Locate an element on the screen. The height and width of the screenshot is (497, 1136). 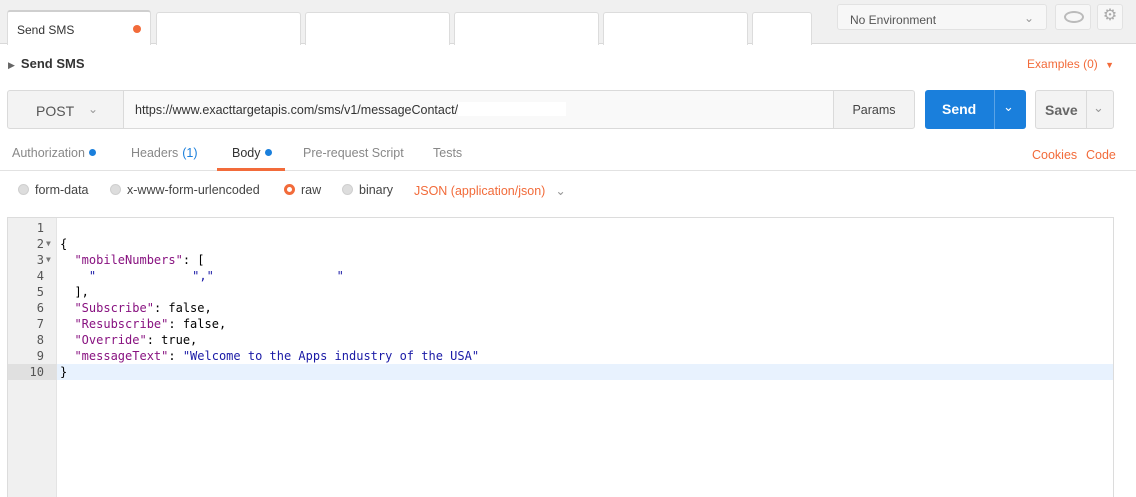
request-name: ▶ Send SMS is located at coordinates (46, 63).